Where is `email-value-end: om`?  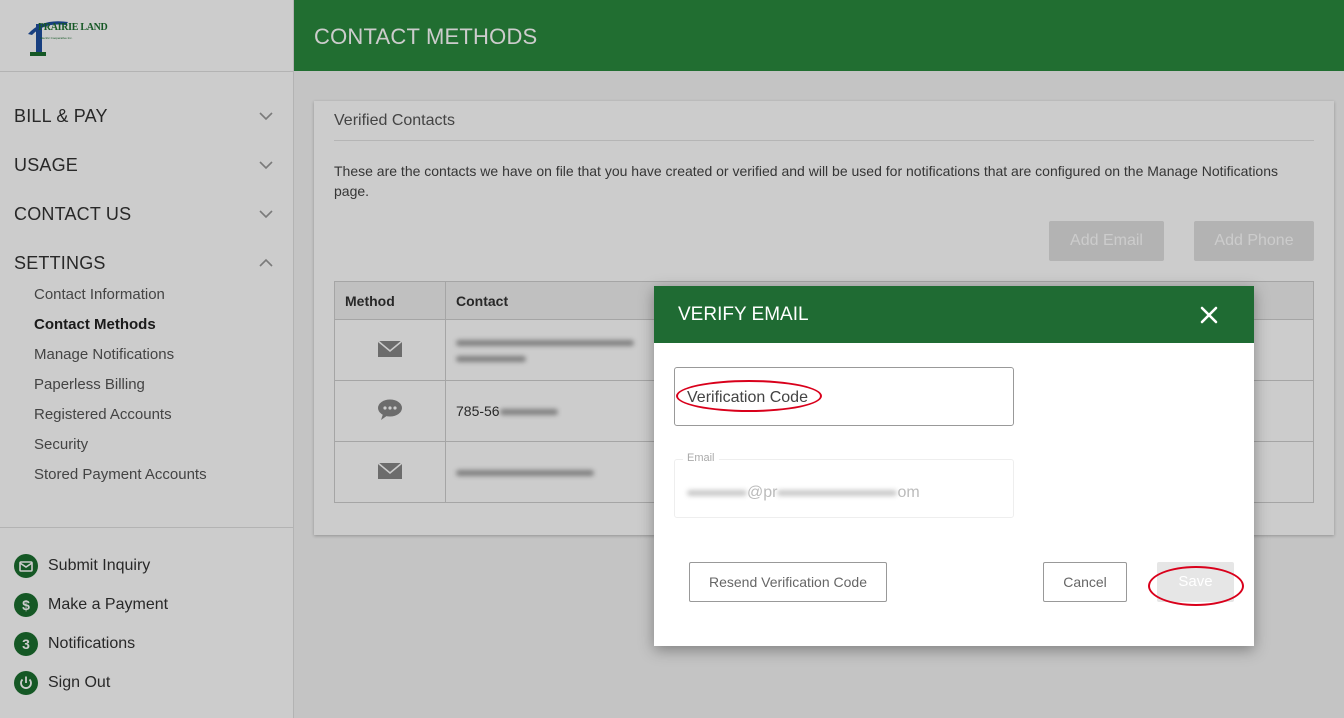 email-value-end: om is located at coordinates (908, 492).